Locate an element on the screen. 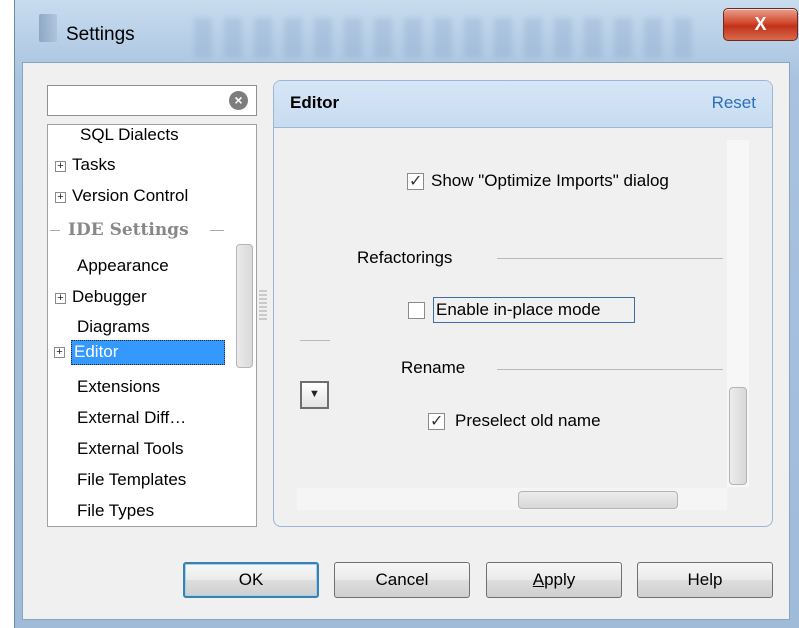  panel-title: Editor is located at coordinates (315, 102).